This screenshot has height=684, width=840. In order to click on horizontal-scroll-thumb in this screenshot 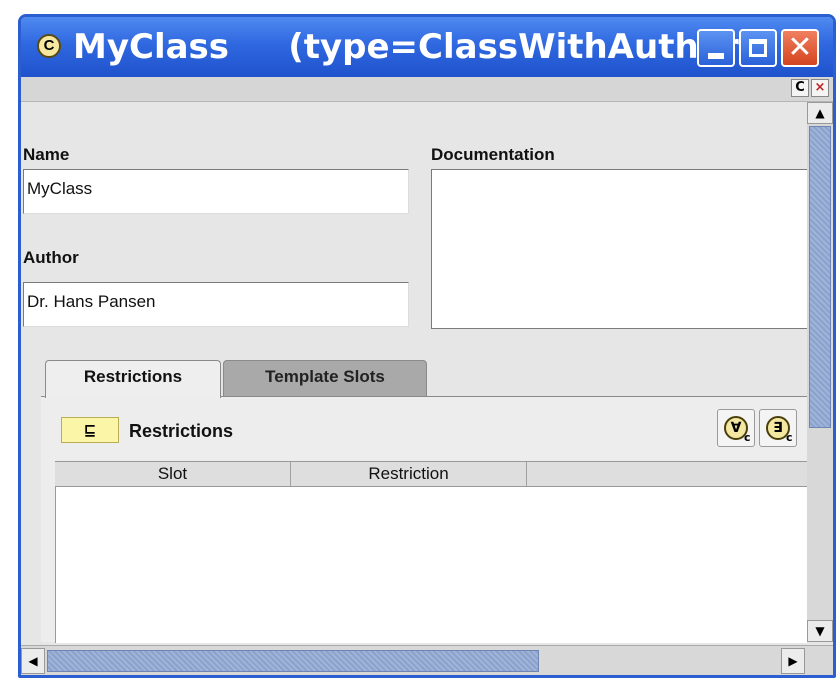, I will do `click(293, 661)`.